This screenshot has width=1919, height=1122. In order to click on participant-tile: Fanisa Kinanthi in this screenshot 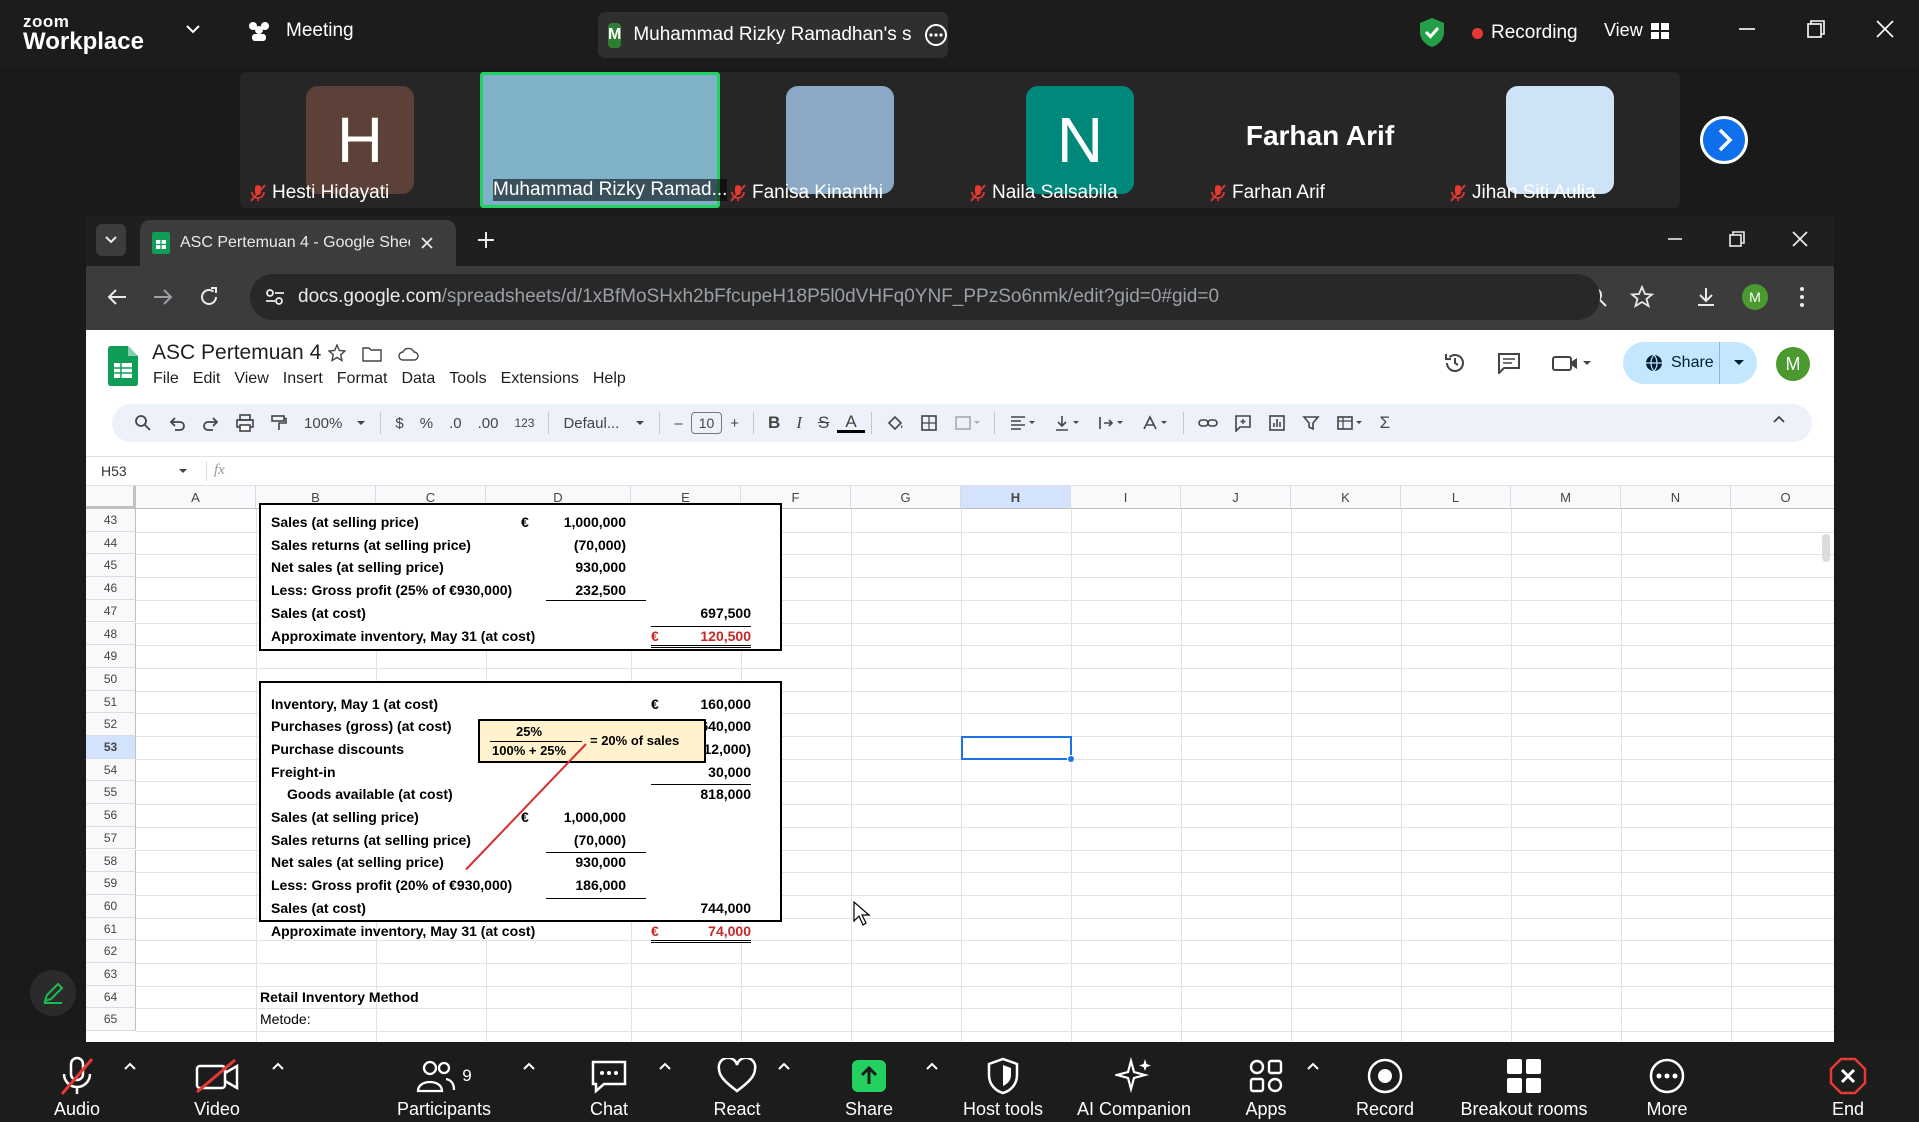, I will do `click(840, 140)`.